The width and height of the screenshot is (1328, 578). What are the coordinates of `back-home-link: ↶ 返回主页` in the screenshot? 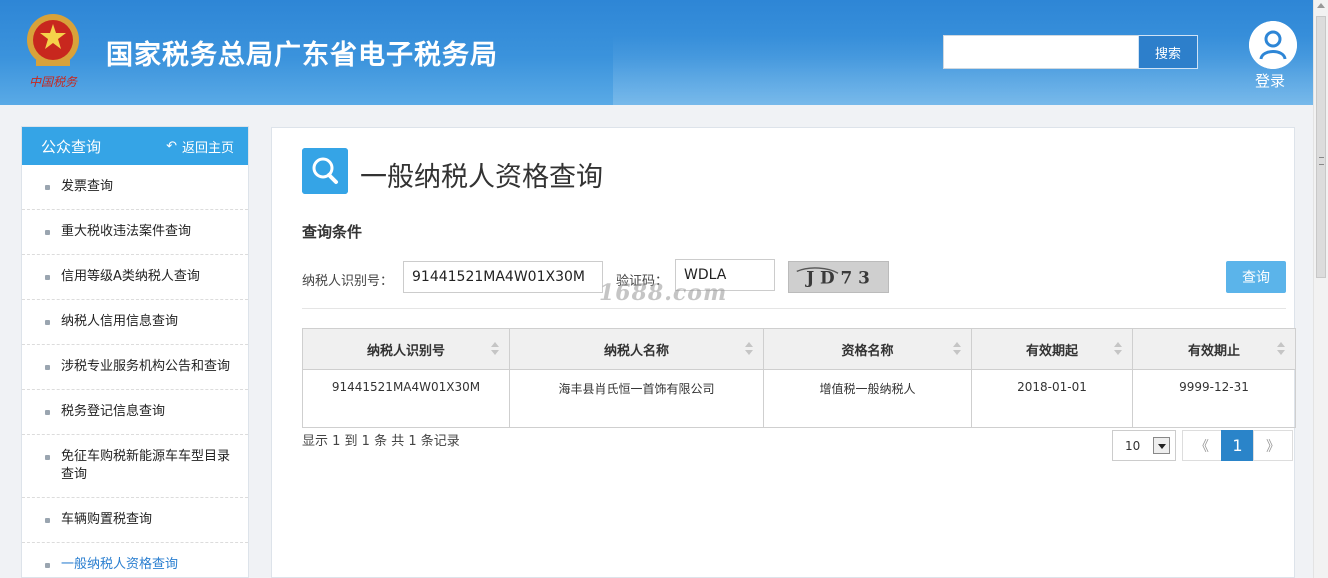 It's located at (200, 146).